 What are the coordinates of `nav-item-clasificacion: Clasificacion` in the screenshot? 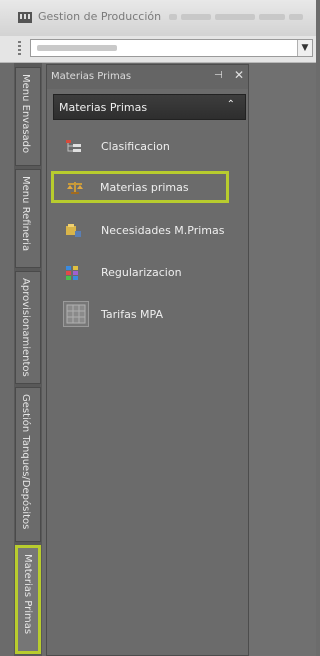 It's located at (151, 147).